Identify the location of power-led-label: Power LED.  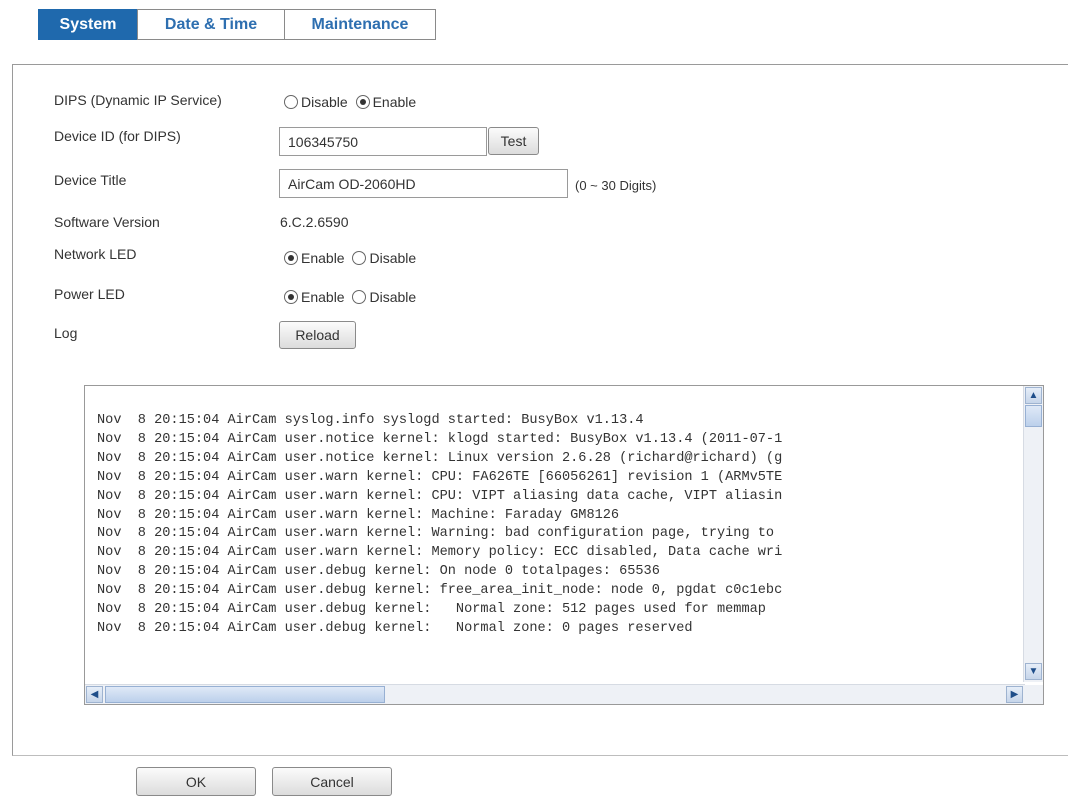
(89, 294).